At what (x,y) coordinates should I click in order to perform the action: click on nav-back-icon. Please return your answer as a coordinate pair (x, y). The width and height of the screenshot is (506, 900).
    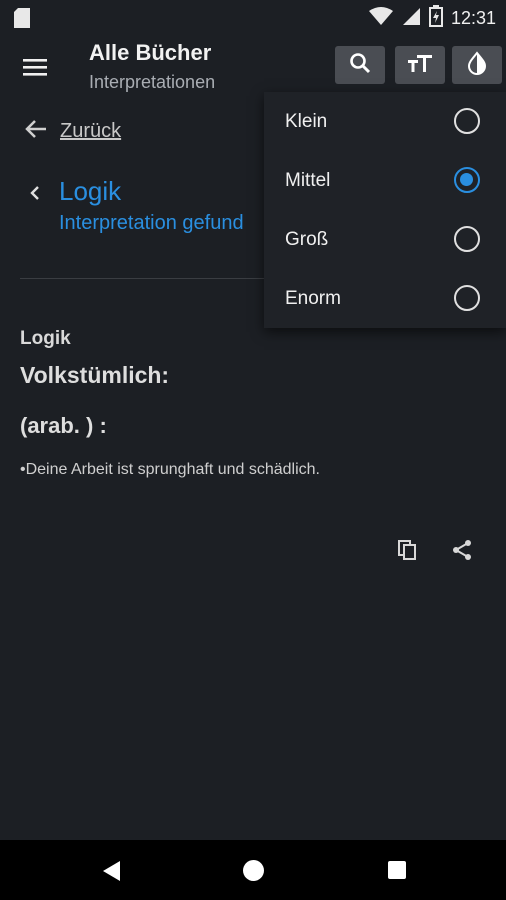
    Looking at the image, I should click on (112, 873).